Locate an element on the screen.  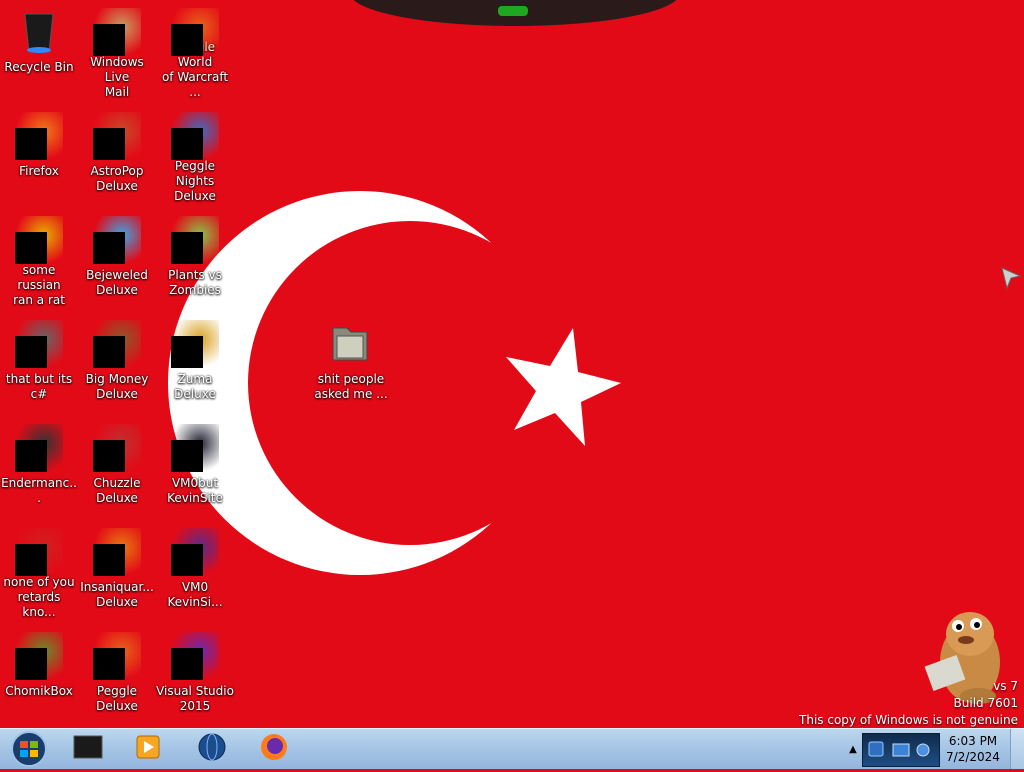
desktop-icon-label: AstroPop Deluxe is located at coordinates (117, 178).